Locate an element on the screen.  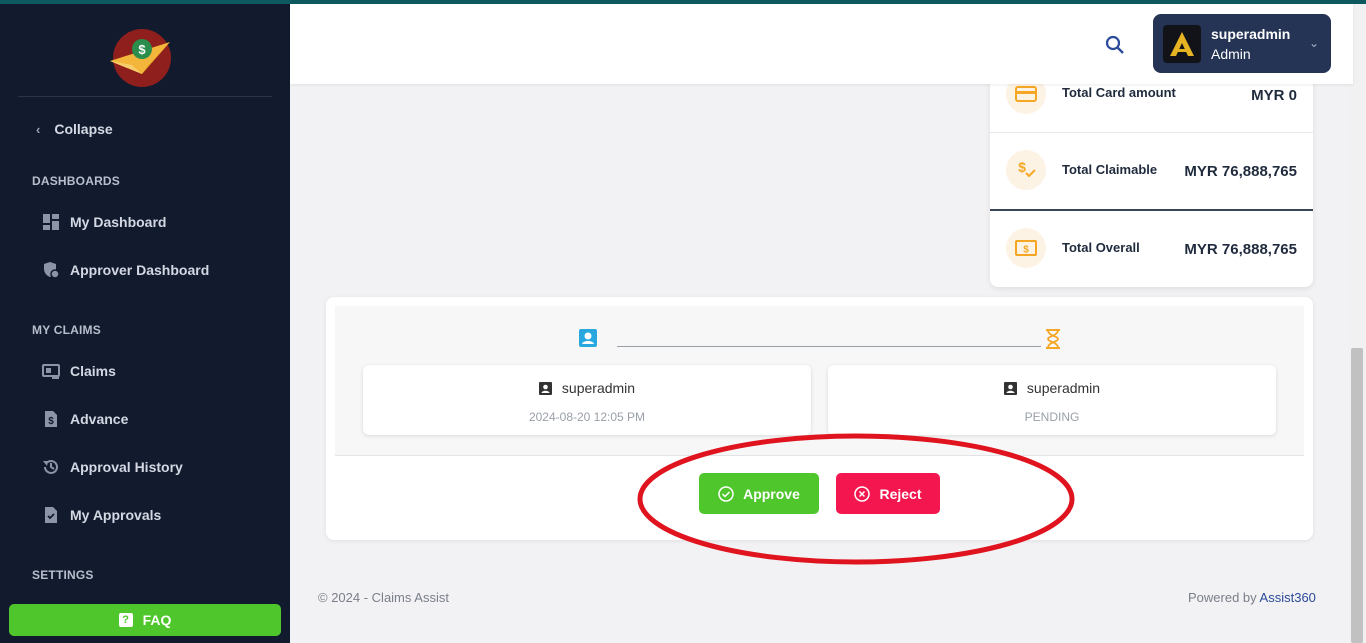
user-role: Admin is located at coordinates (1231, 53).